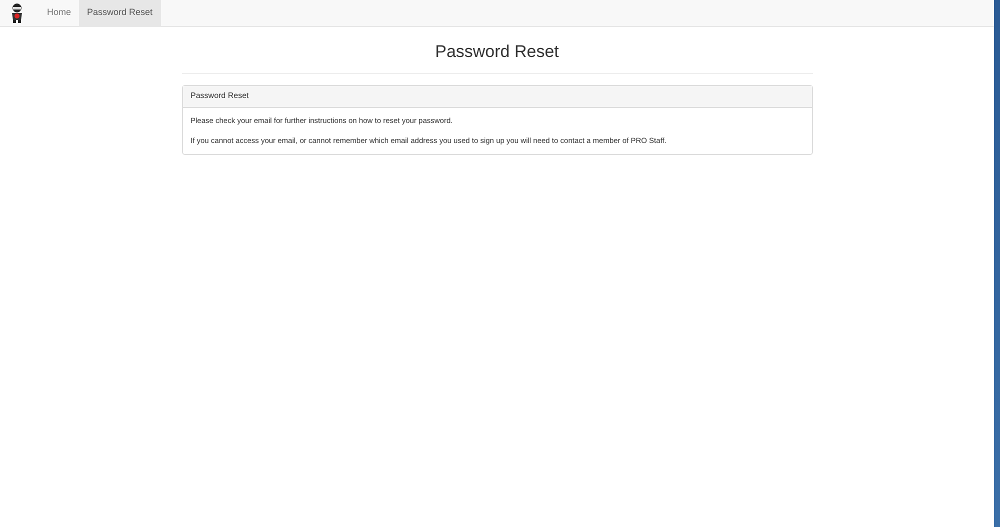 The width and height of the screenshot is (1000, 527). What do you see at coordinates (497, 97) in the screenshot?
I see `panel-heading: Password Reset` at bounding box center [497, 97].